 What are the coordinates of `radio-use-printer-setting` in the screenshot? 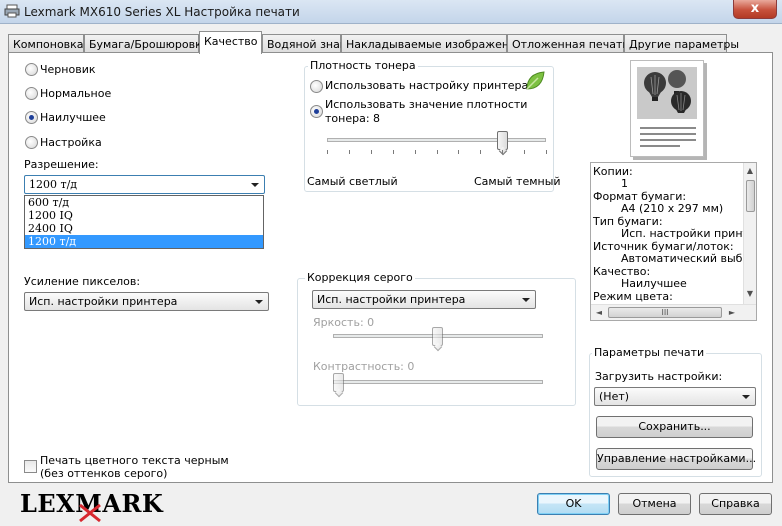 It's located at (316, 86).